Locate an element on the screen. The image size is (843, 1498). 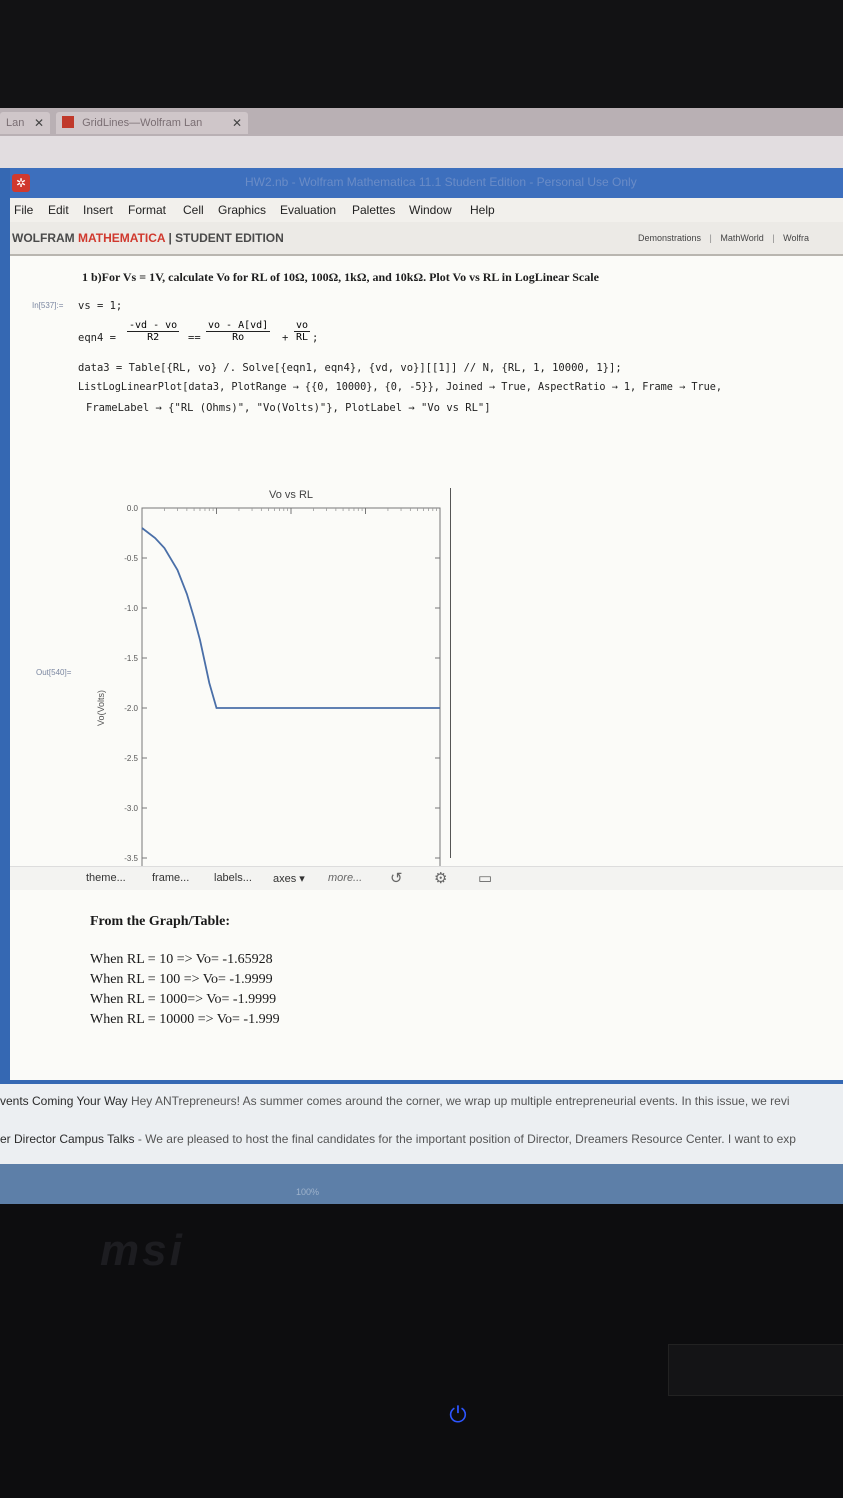
menu-graphics: Graphics is located at coordinates (242, 210).